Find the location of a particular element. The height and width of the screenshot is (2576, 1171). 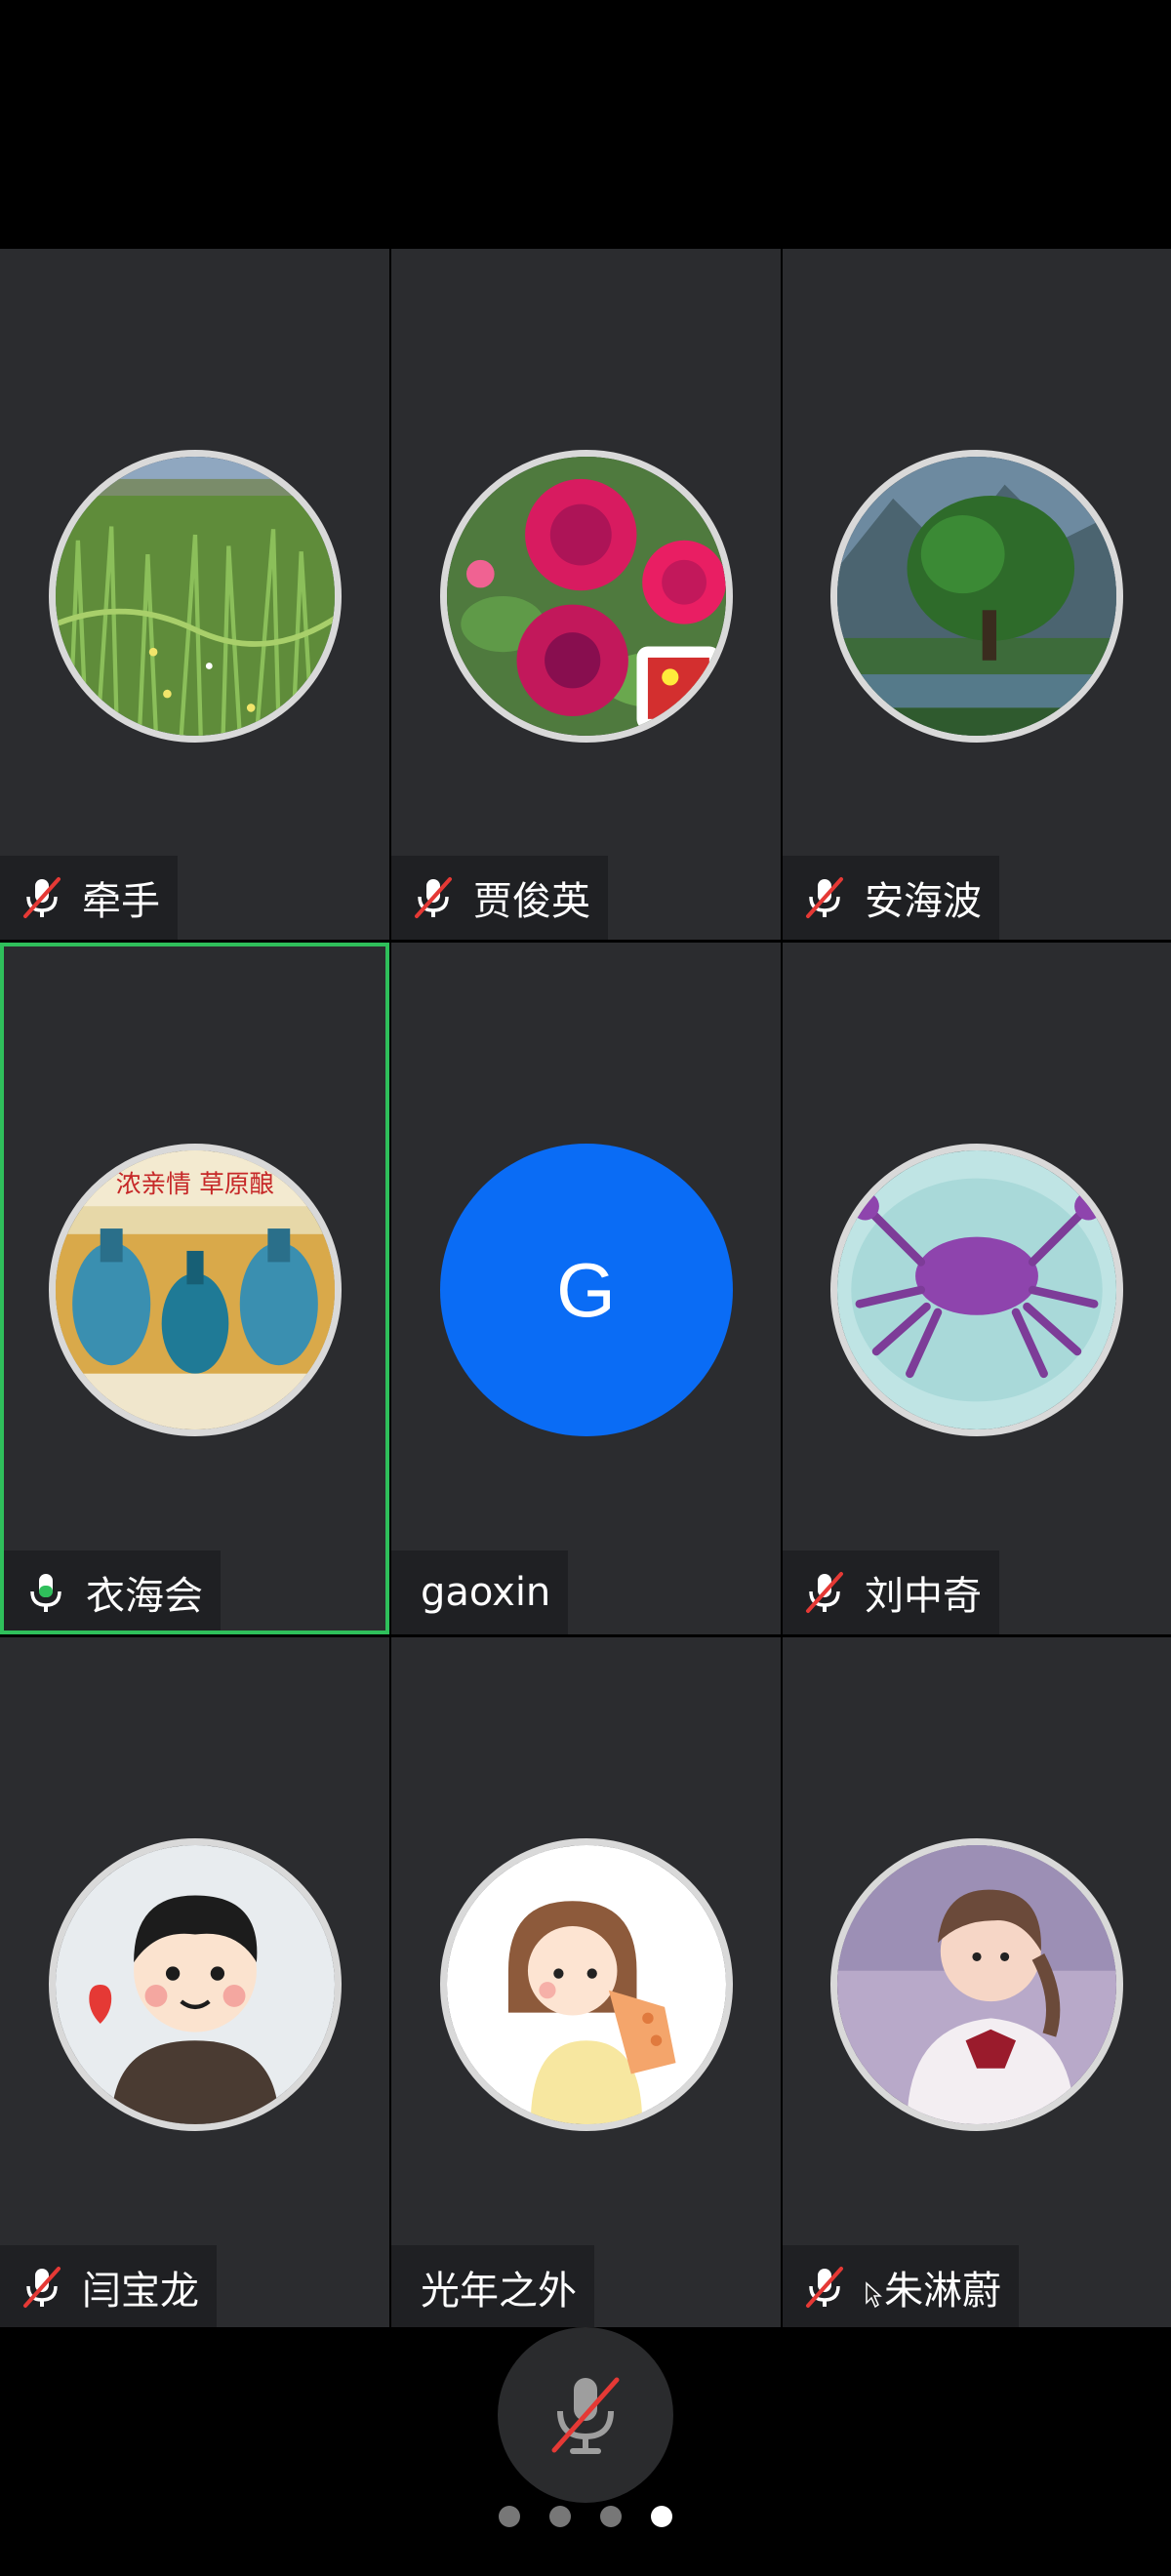

participant-name: 安海波 is located at coordinates (923, 901).